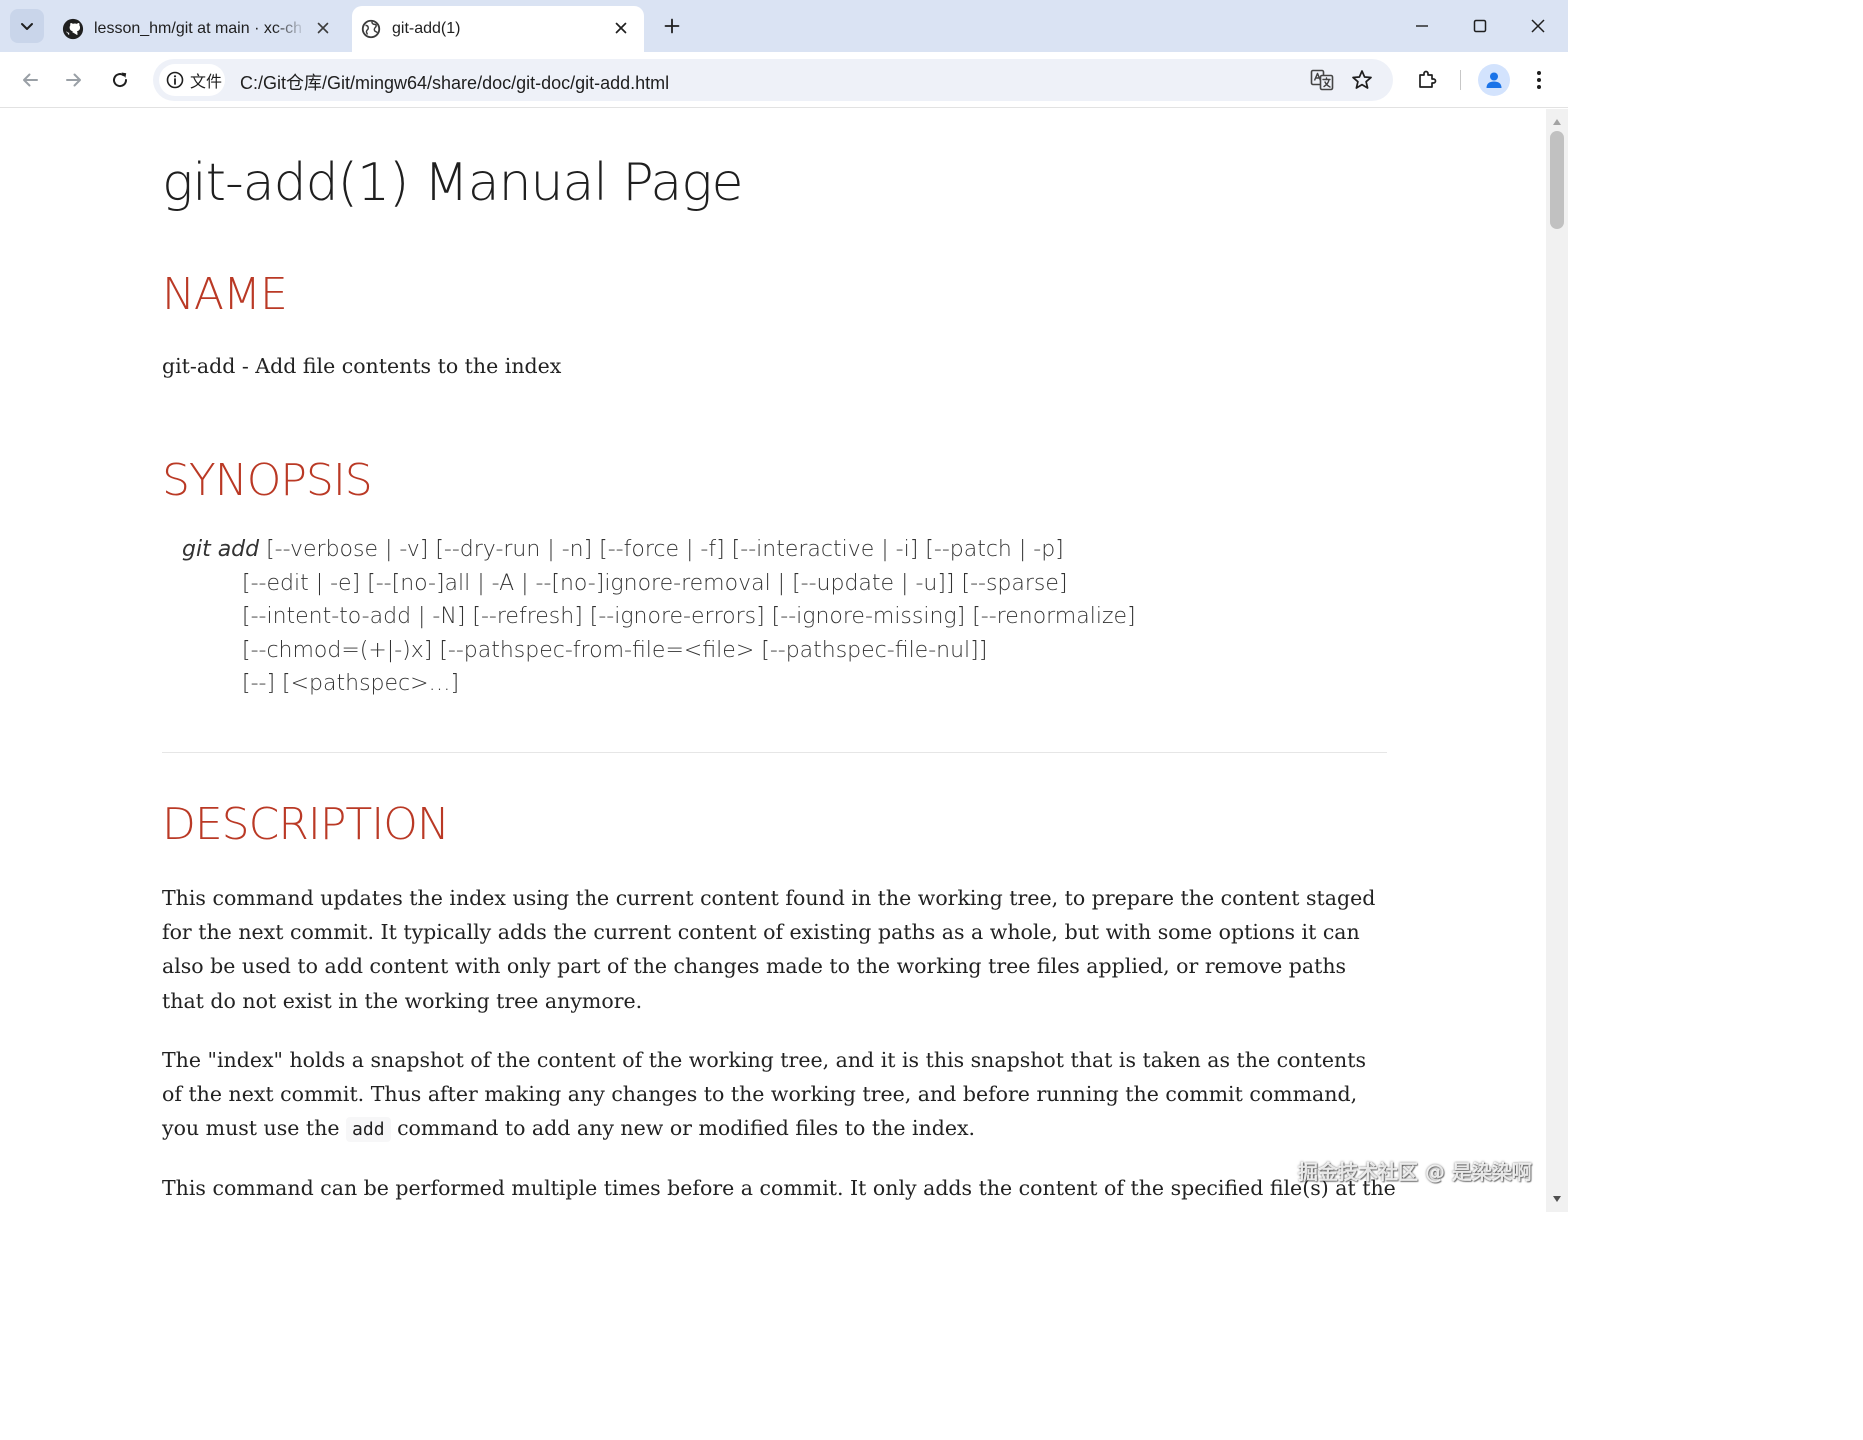  I want to click on tab-title: lesson_hm/git at main · xc-ch, so click(198, 28).